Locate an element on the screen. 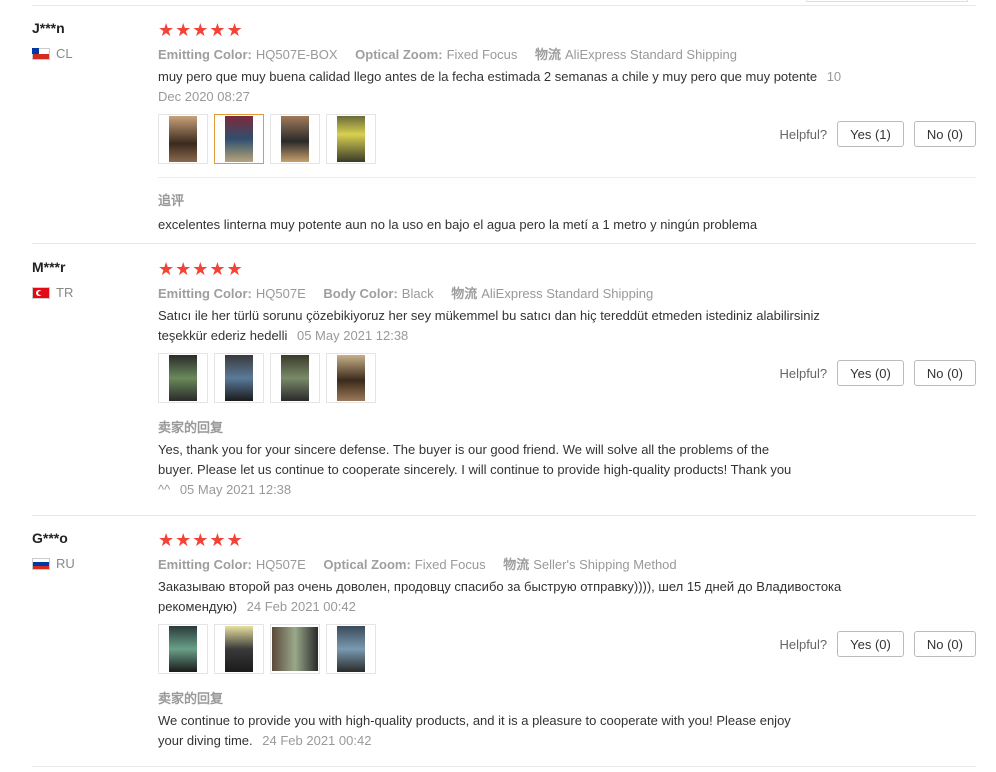  review-date: 24 Feb 2021 00:42 is located at coordinates (301, 606).